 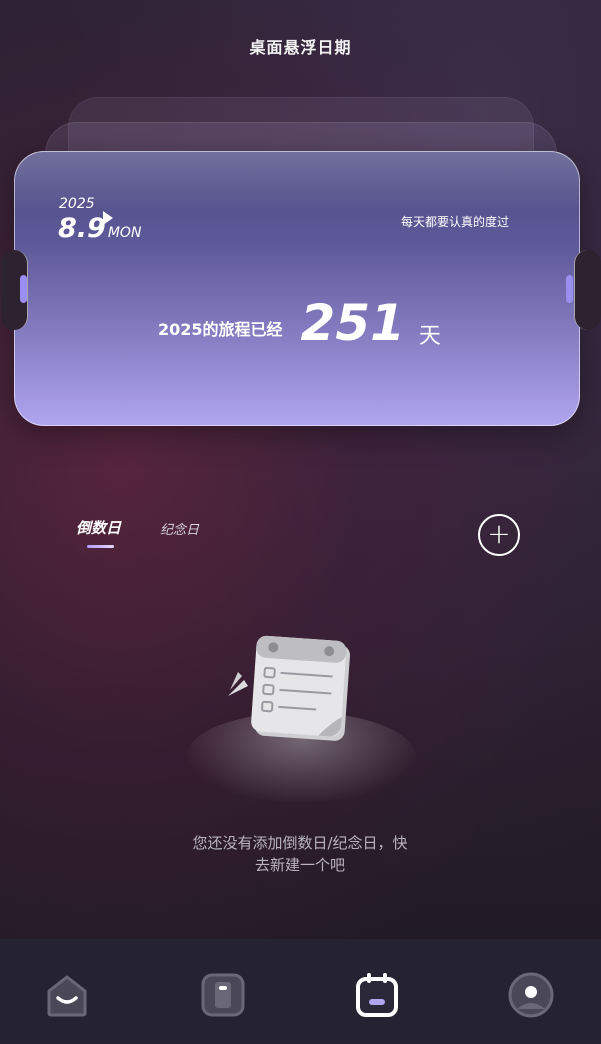 What do you see at coordinates (569, 289) in the screenshot?
I see `card-handle-right` at bounding box center [569, 289].